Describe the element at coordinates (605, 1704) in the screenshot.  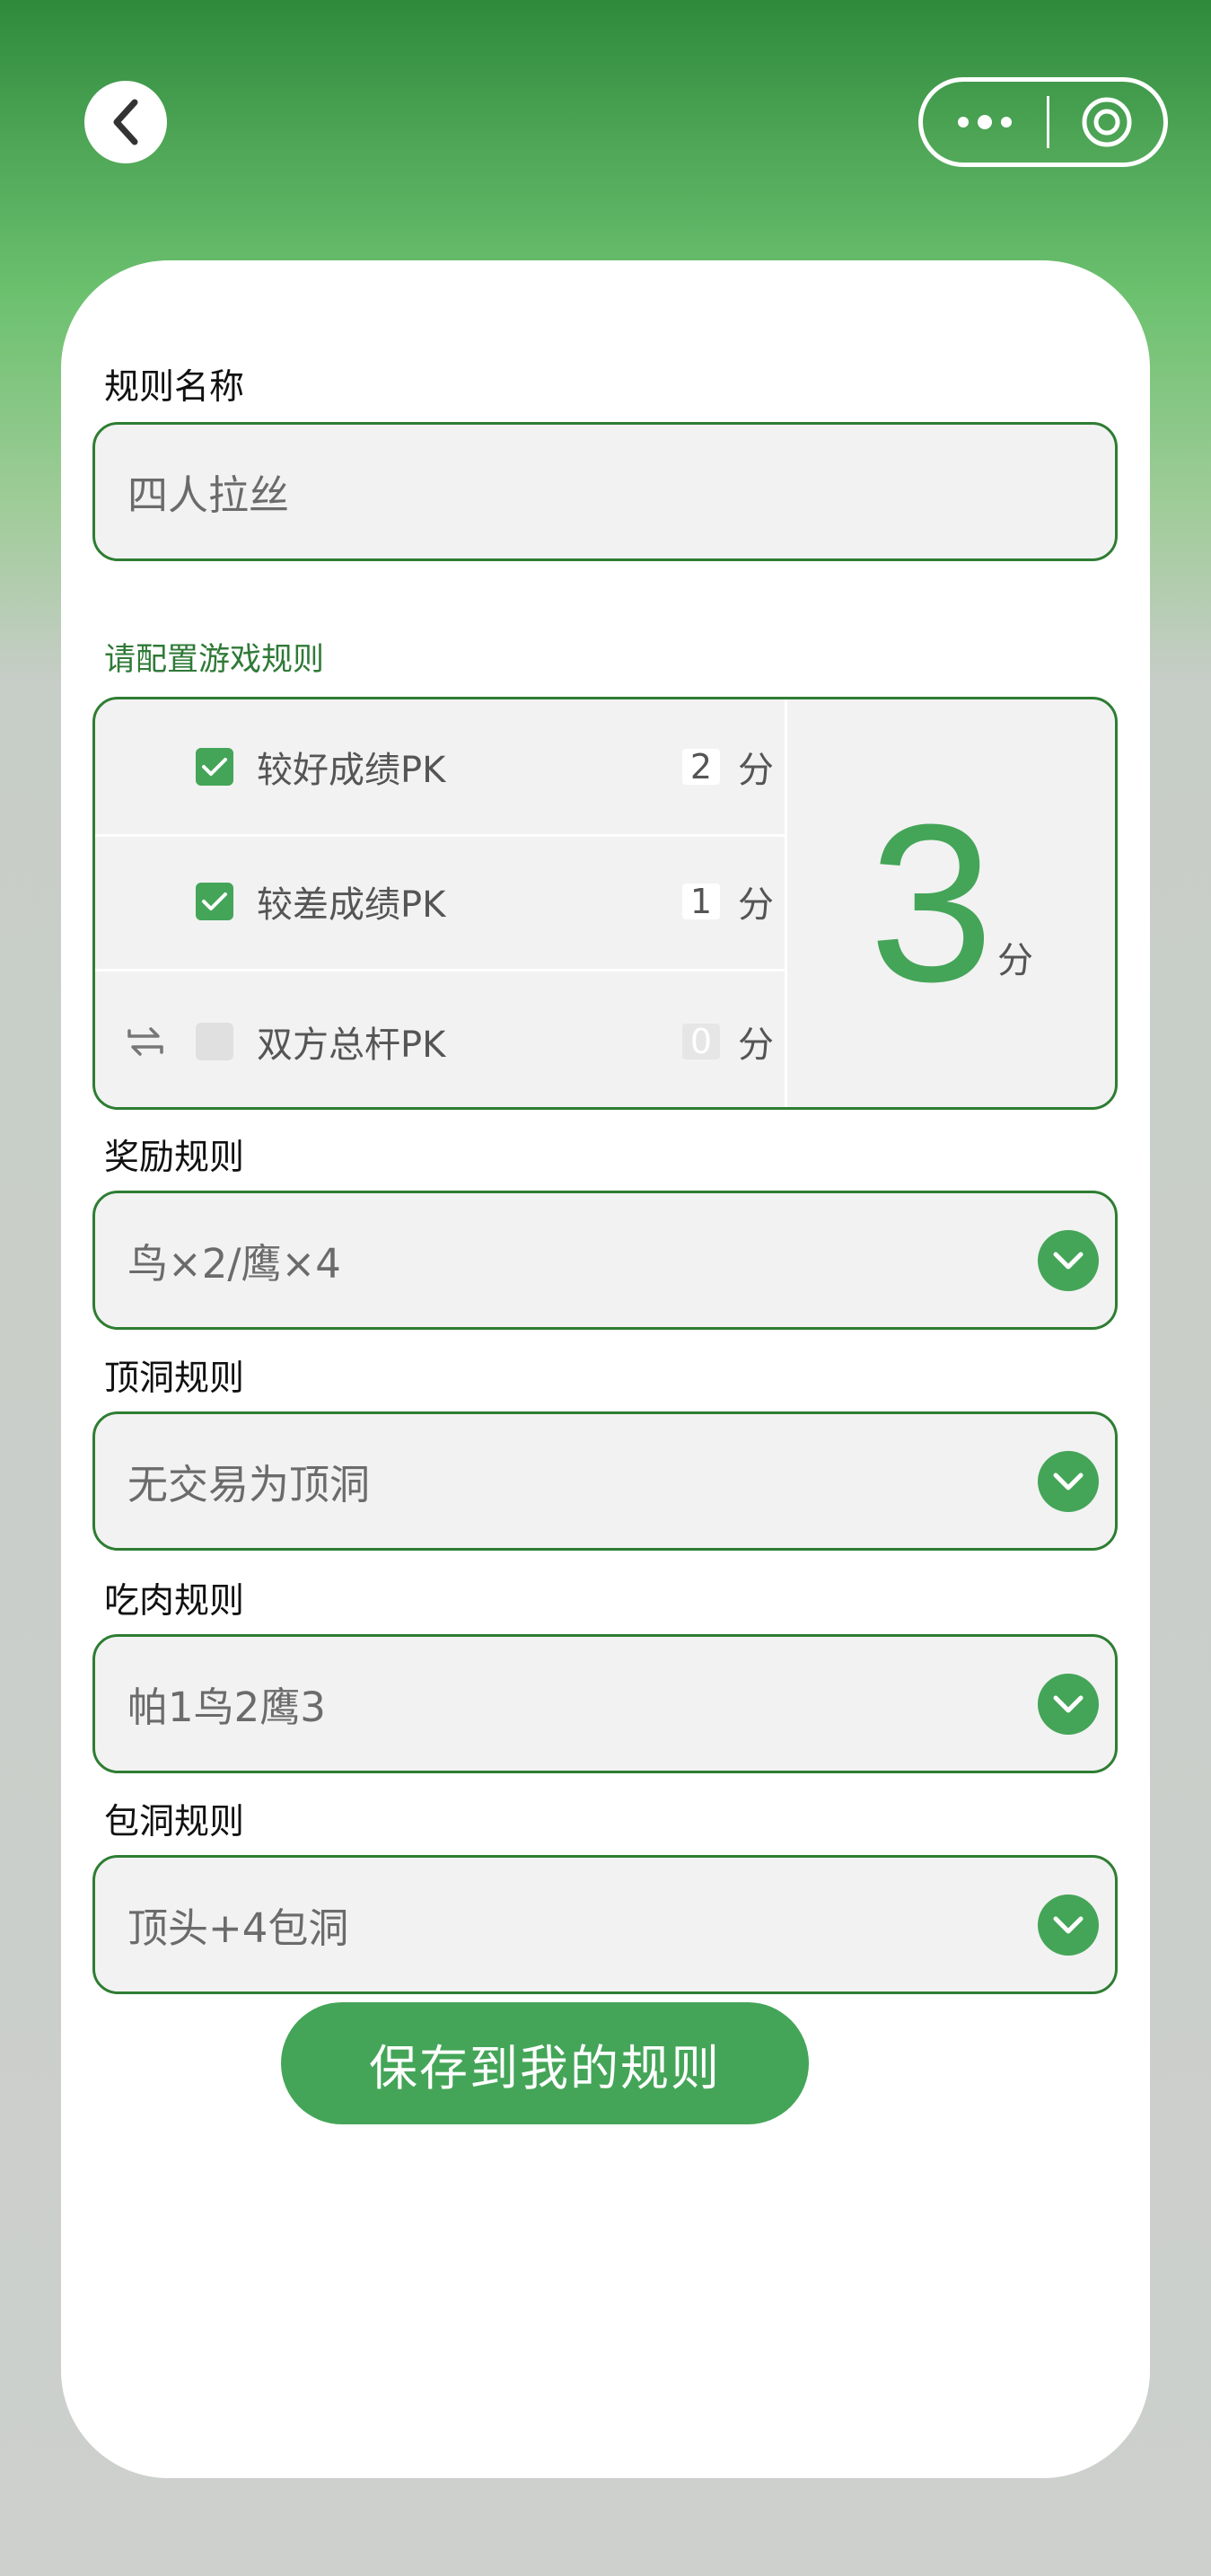
I see `eat-rule-select: 帕1鸟2鹰3` at that location.